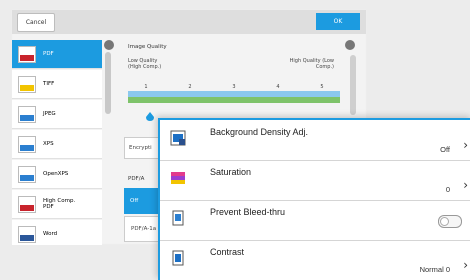 The height and width of the screenshot is (280, 470). What do you see at coordinates (178, 138) in the screenshot?
I see `background-density-icon` at bounding box center [178, 138].